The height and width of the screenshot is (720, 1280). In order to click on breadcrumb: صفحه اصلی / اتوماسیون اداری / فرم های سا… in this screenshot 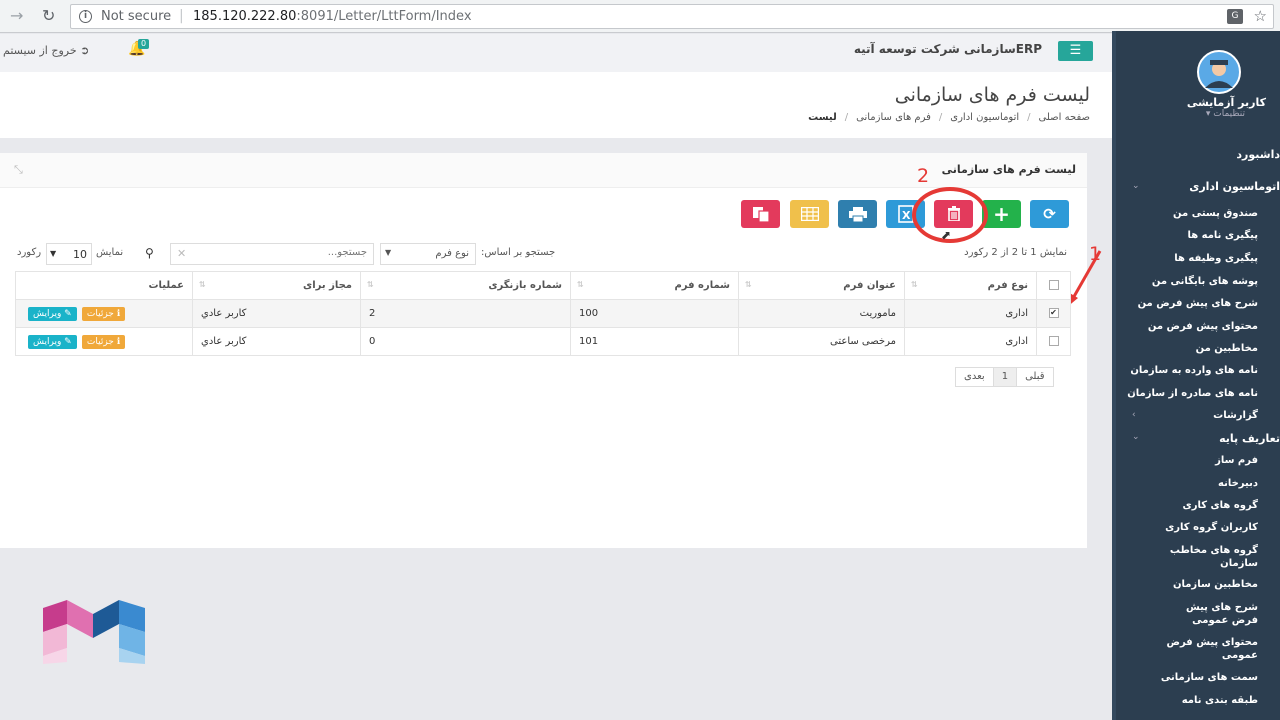, I will do `click(949, 117)`.